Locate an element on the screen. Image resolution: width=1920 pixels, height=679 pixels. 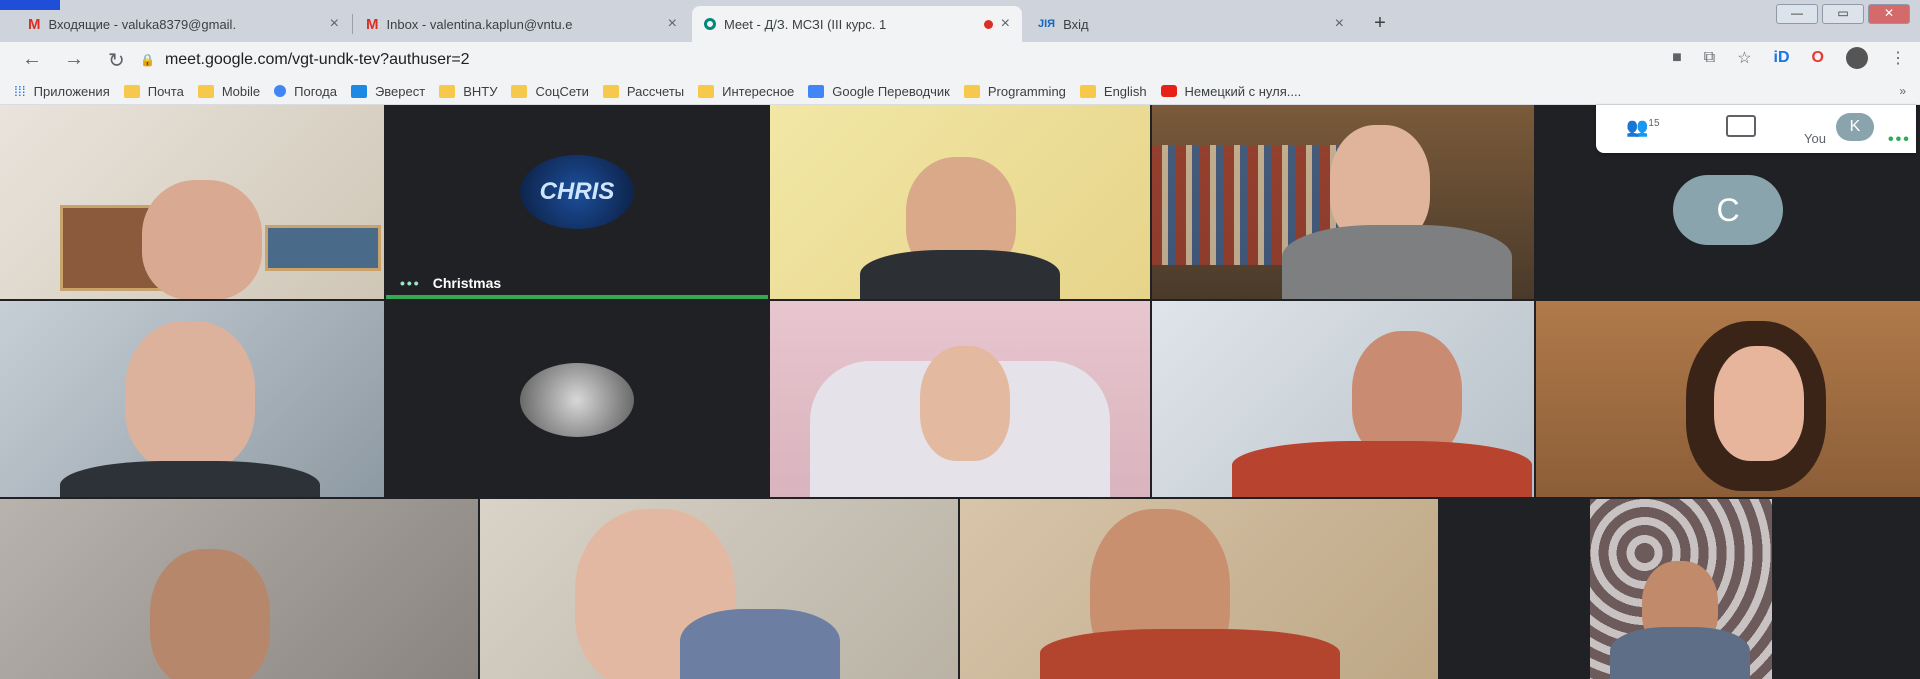
active-speaker-bar is located at coordinates (577, 297).